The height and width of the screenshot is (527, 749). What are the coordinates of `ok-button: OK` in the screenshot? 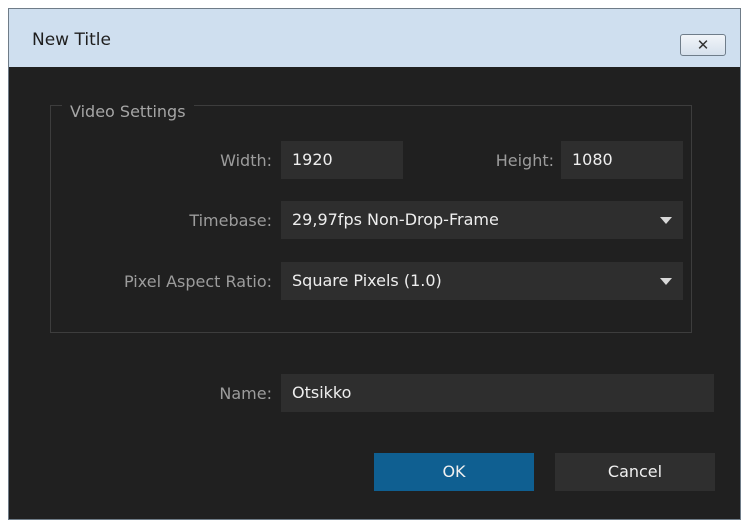 It's located at (454, 472).